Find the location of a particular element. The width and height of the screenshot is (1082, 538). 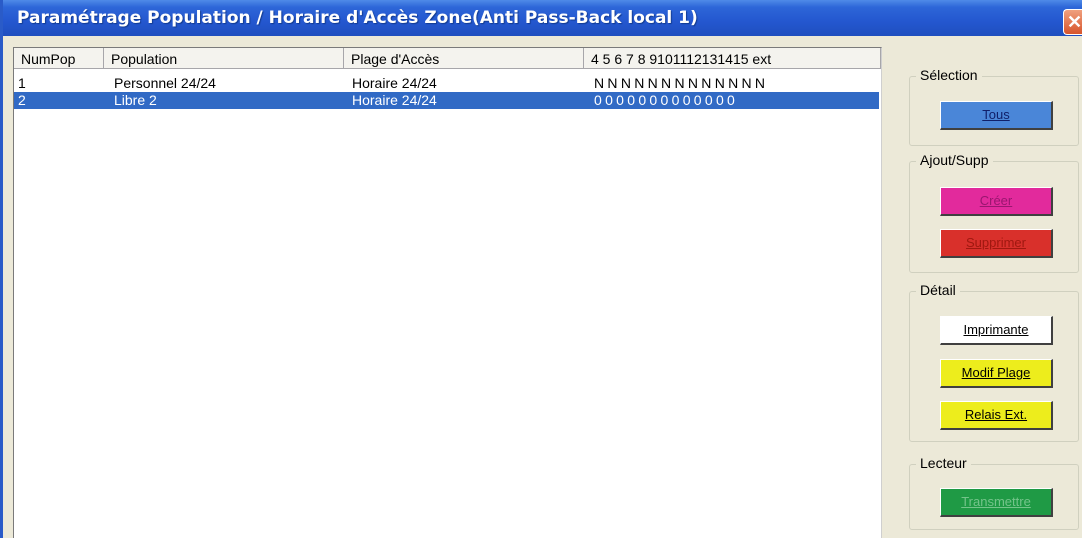

cell-population: Personnel 24/24 is located at coordinates (165, 83).